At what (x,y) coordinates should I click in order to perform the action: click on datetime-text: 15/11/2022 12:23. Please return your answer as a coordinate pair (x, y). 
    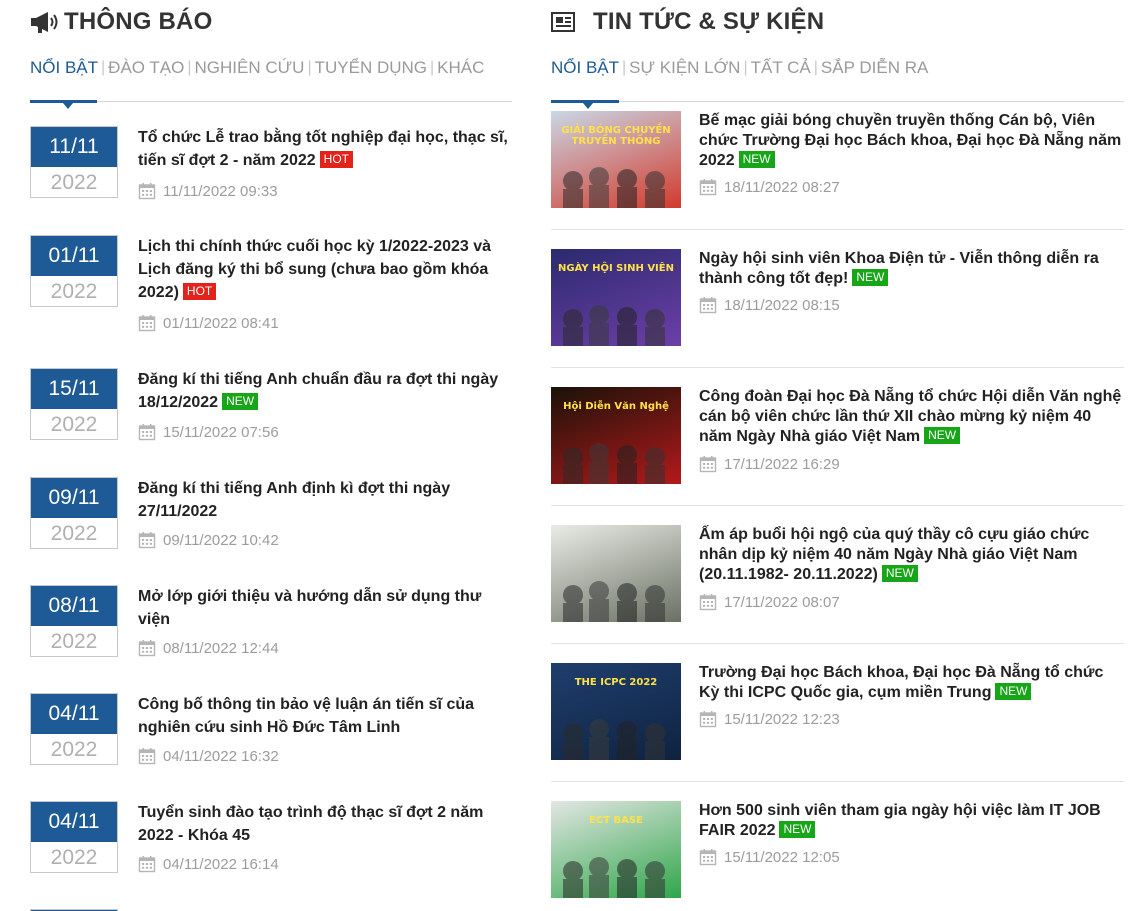
    Looking at the image, I should click on (782, 719).